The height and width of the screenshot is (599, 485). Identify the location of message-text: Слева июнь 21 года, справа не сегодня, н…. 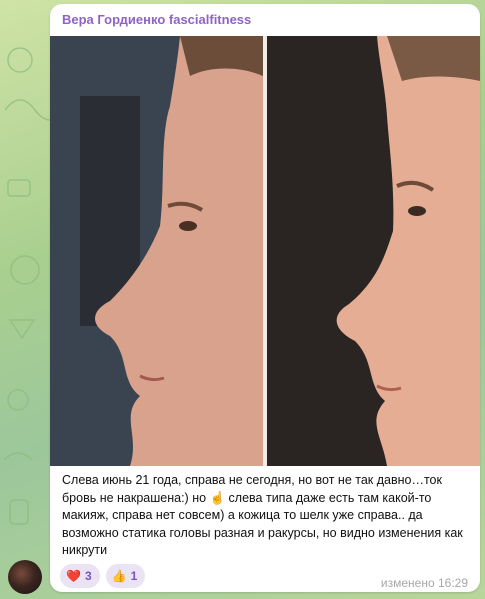
(262, 515).